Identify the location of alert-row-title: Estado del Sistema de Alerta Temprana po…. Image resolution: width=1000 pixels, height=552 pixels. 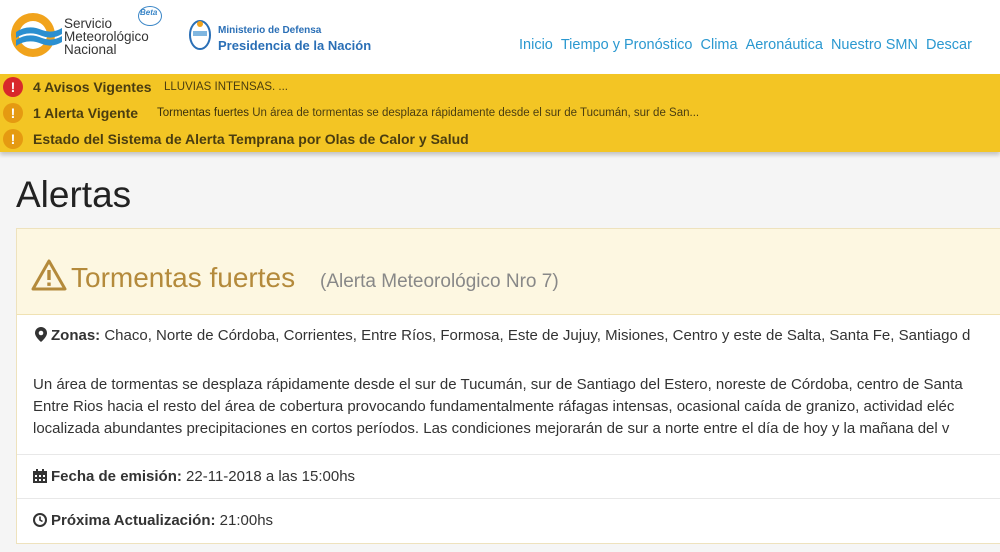
(251, 139).